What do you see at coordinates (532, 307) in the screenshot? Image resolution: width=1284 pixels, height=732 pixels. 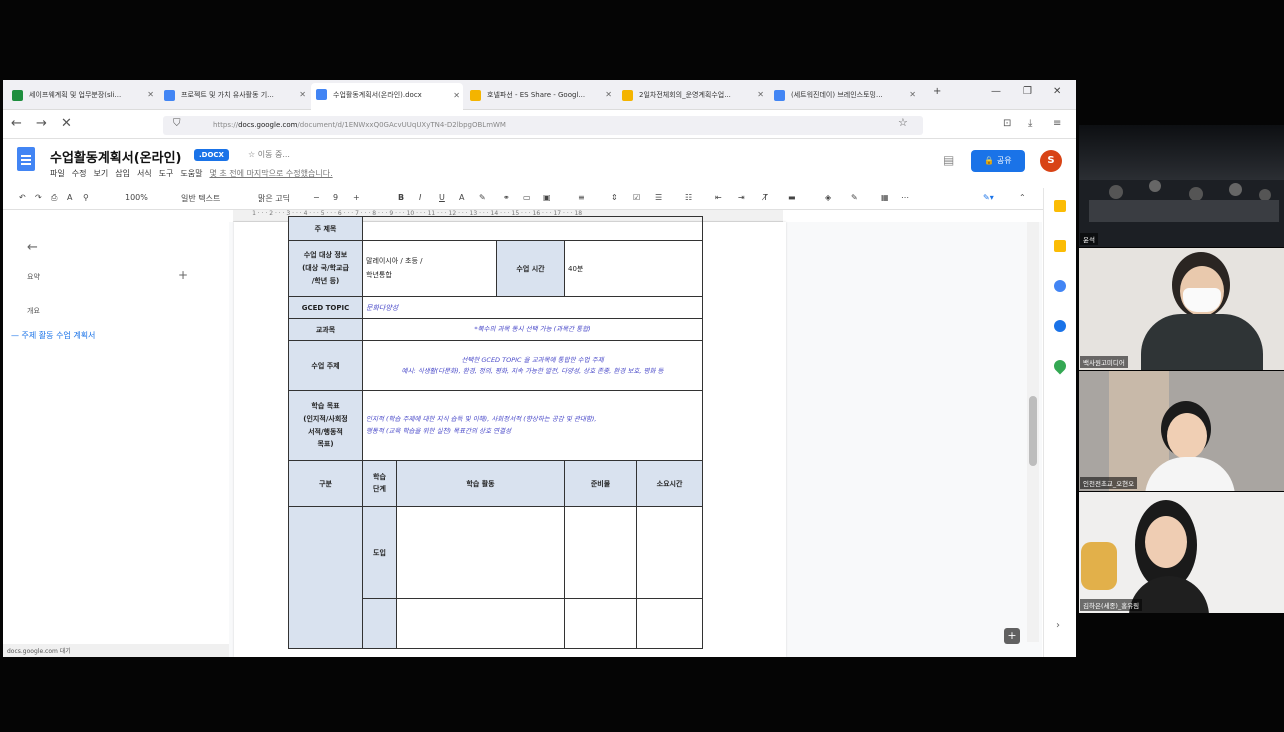 I see `gced-value: 문화다양성` at bounding box center [532, 307].